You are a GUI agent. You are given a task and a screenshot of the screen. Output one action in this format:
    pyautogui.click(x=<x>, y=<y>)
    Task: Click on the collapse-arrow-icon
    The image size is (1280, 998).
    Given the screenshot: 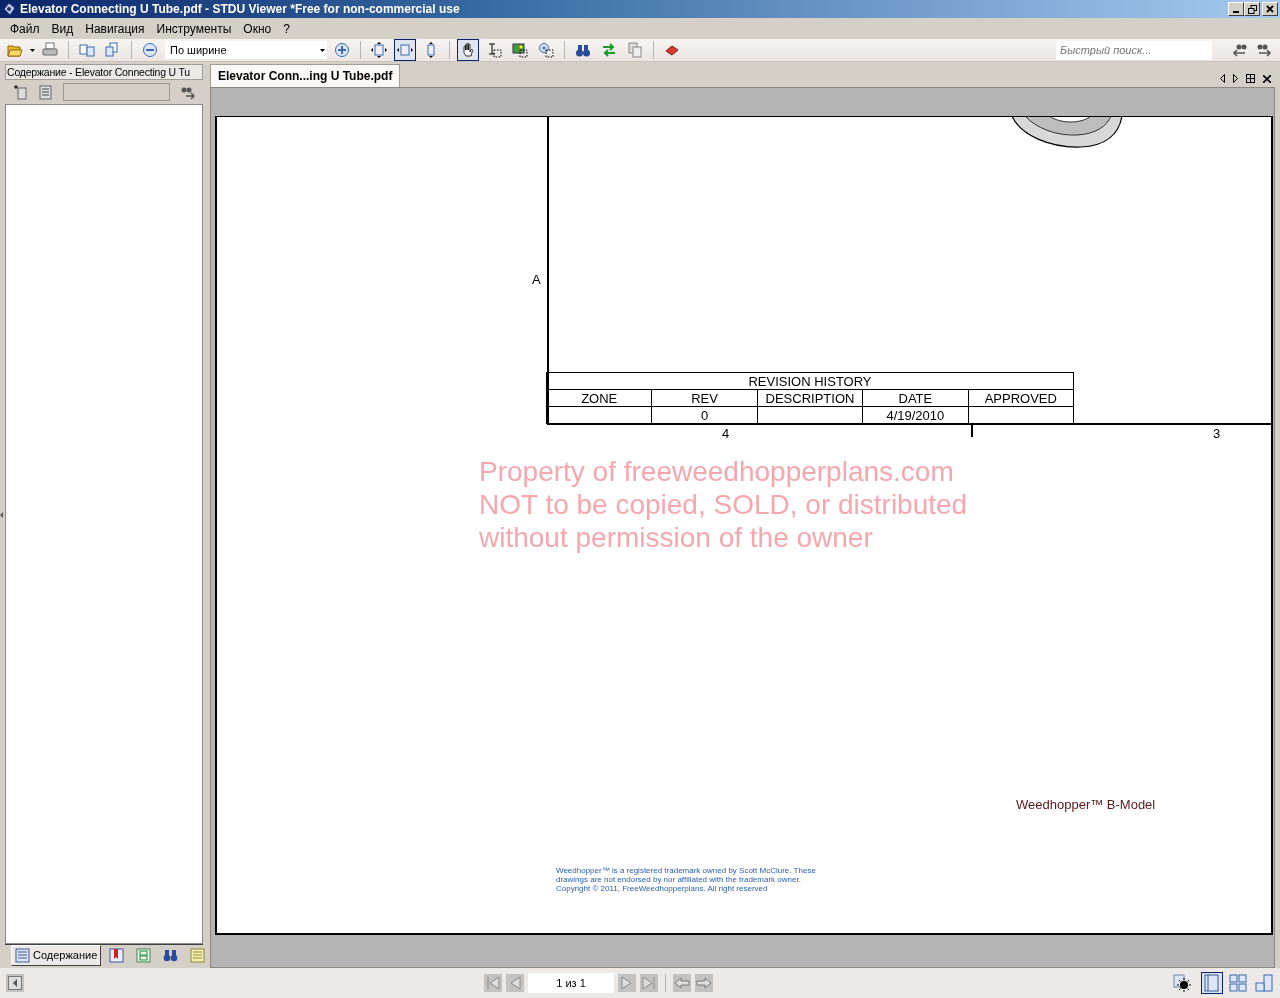 What is the action you would take?
    pyautogui.click(x=1, y=515)
    